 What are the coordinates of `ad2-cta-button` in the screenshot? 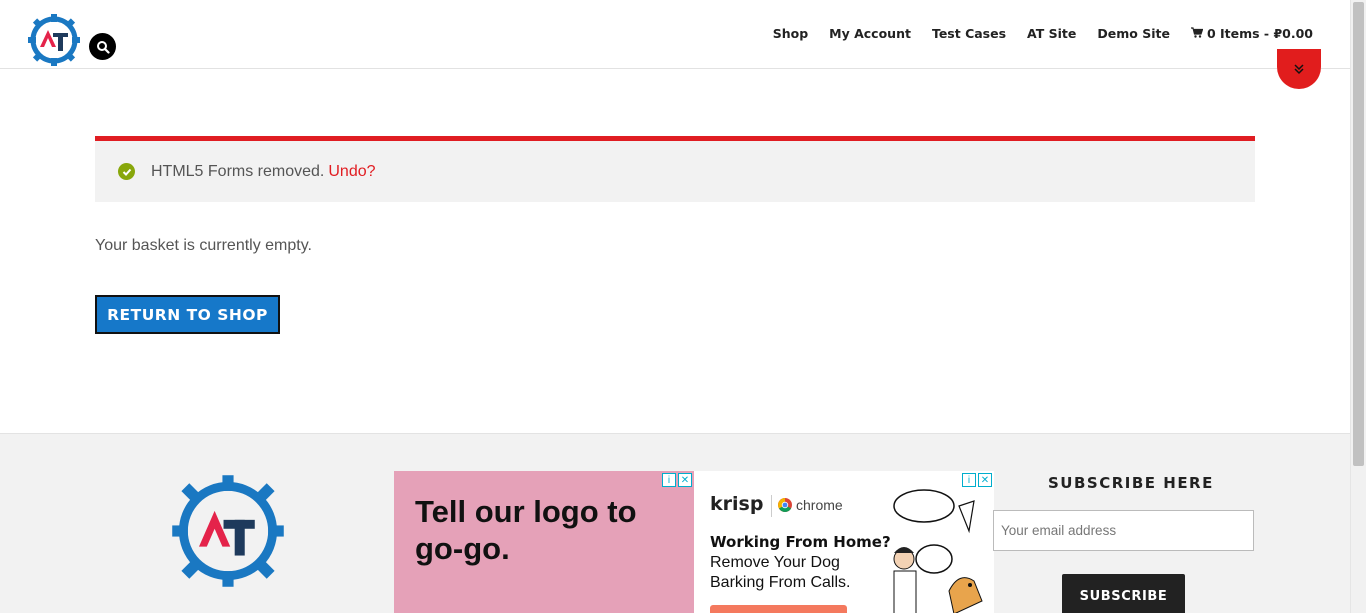 It's located at (778, 609).